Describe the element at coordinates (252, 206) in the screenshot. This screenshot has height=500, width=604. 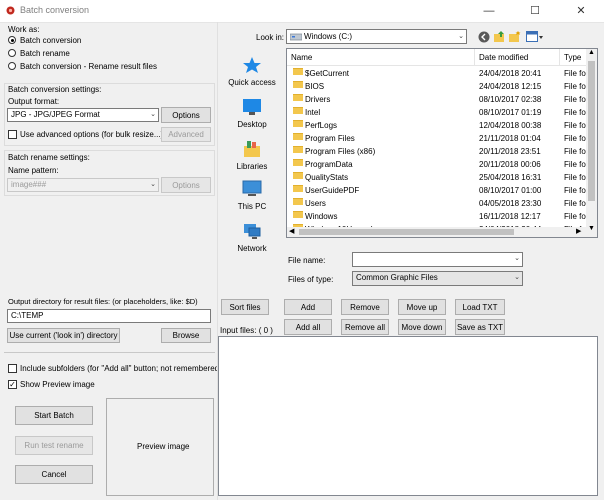
I see `place-label: This PC` at that location.